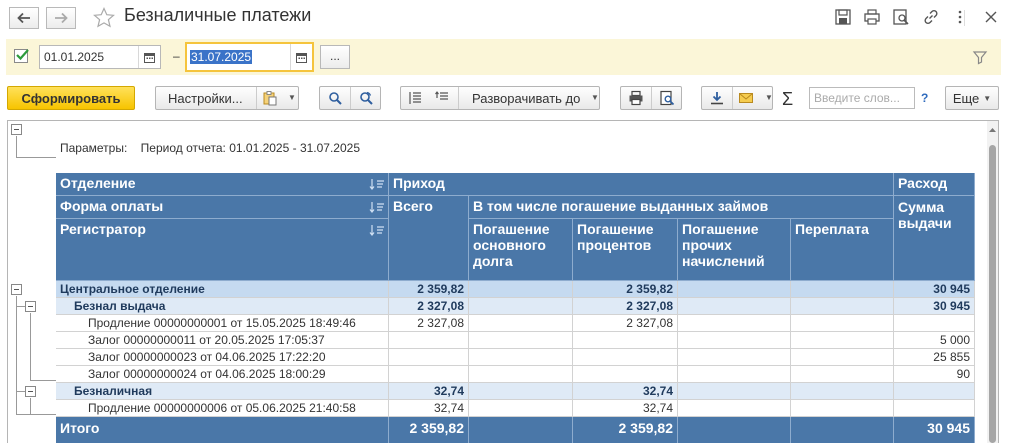 This screenshot has height=443, width=1011. What do you see at coordinates (625, 289) in the screenshot?
I see `row-cell-interest: 2 359,82` at bounding box center [625, 289].